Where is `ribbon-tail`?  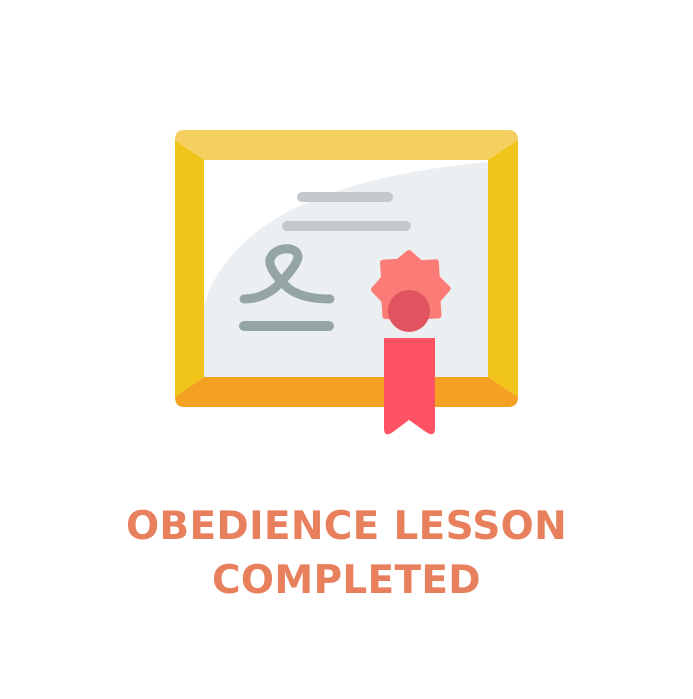
ribbon-tail is located at coordinates (409, 386).